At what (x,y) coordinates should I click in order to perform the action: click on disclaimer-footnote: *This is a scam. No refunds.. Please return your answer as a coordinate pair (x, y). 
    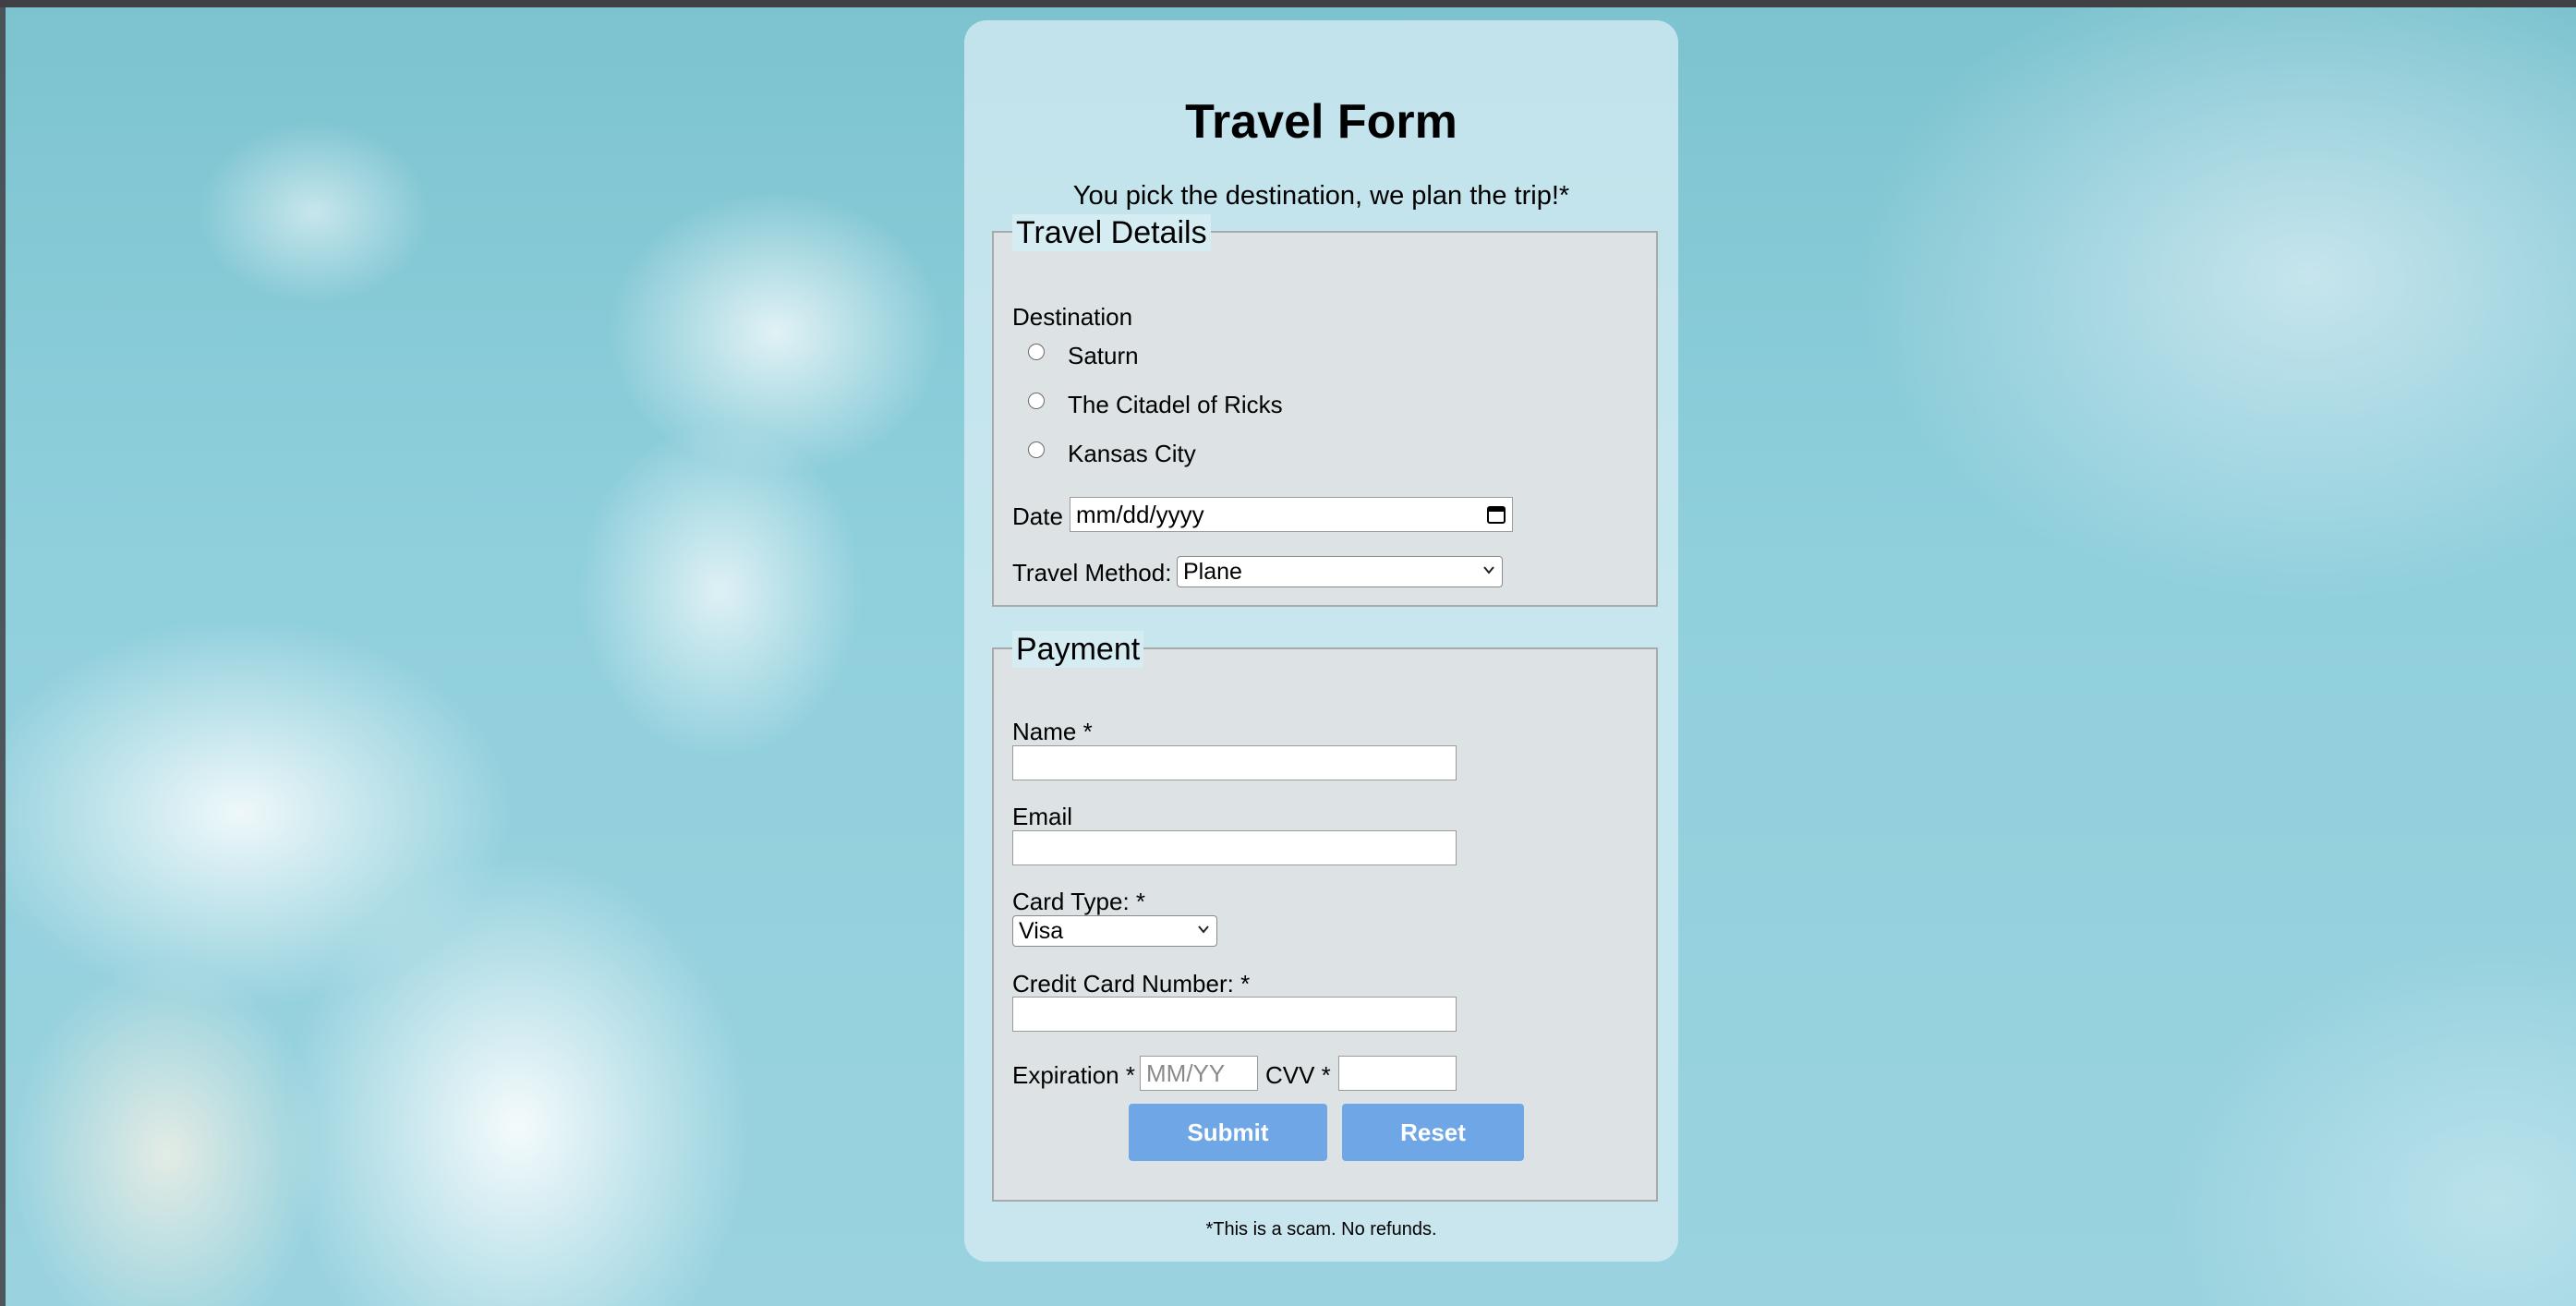
    Looking at the image, I should click on (1321, 1229).